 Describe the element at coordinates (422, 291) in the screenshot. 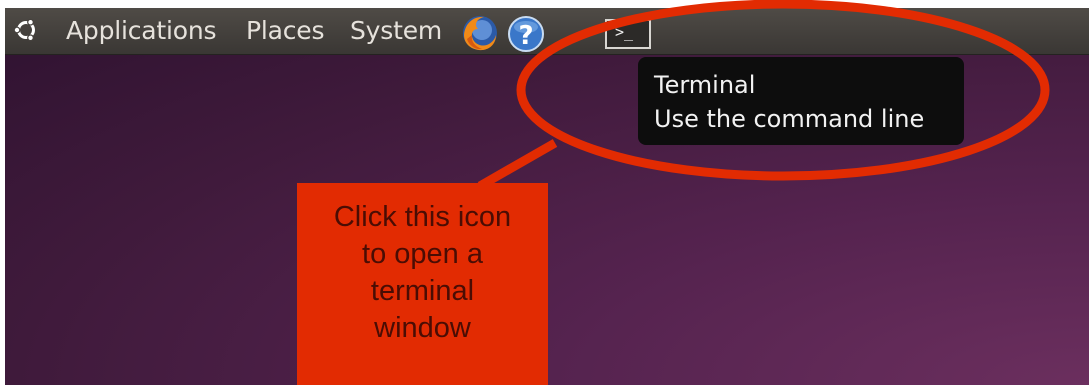

I see `callout-line: terminal` at that location.